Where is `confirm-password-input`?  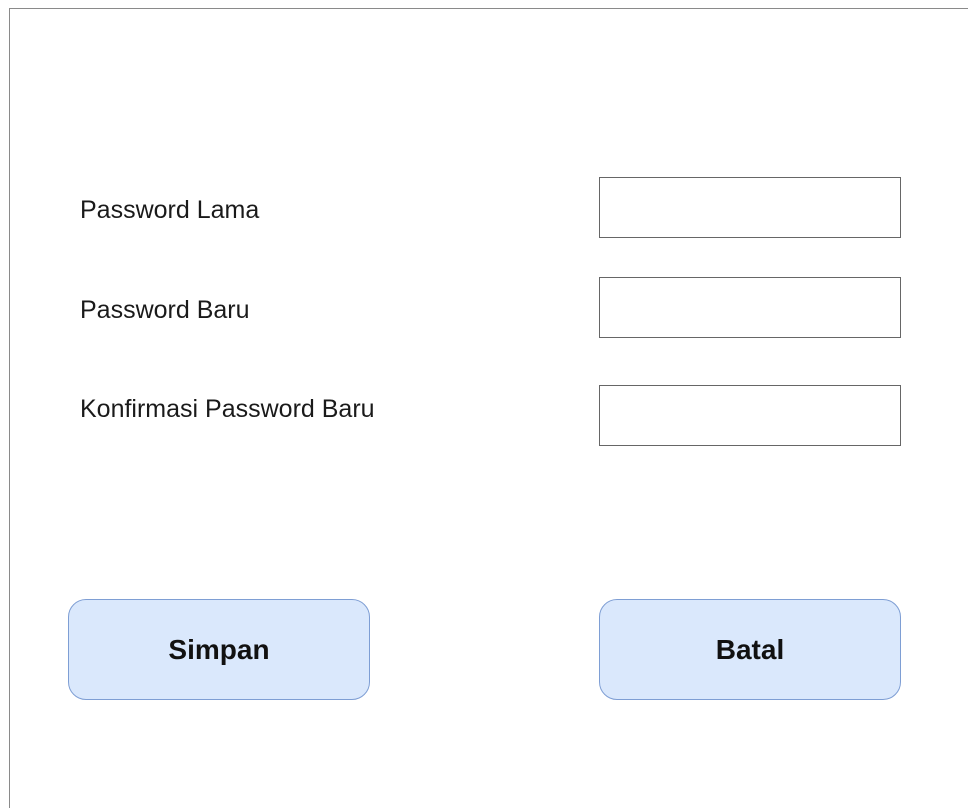
confirm-password-input is located at coordinates (750, 415).